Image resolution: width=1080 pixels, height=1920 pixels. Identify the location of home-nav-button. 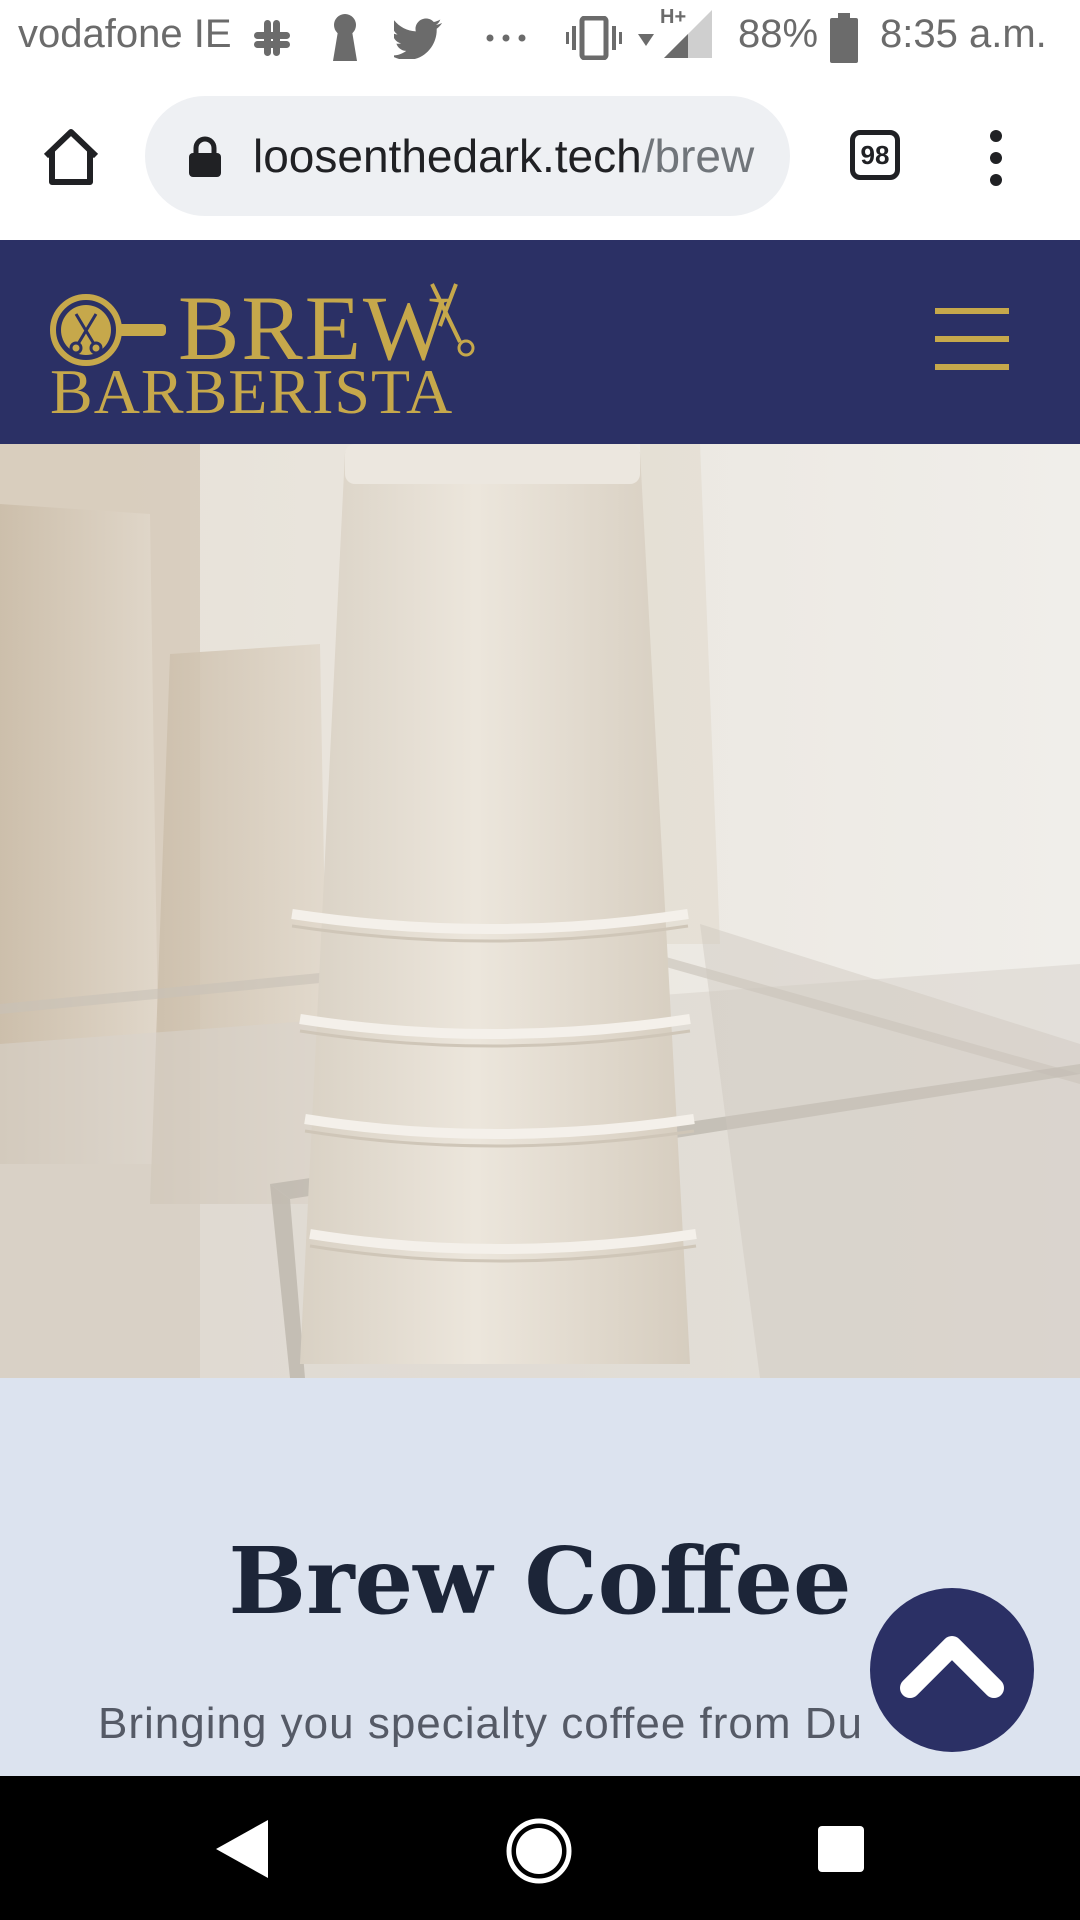
(539, 1851).